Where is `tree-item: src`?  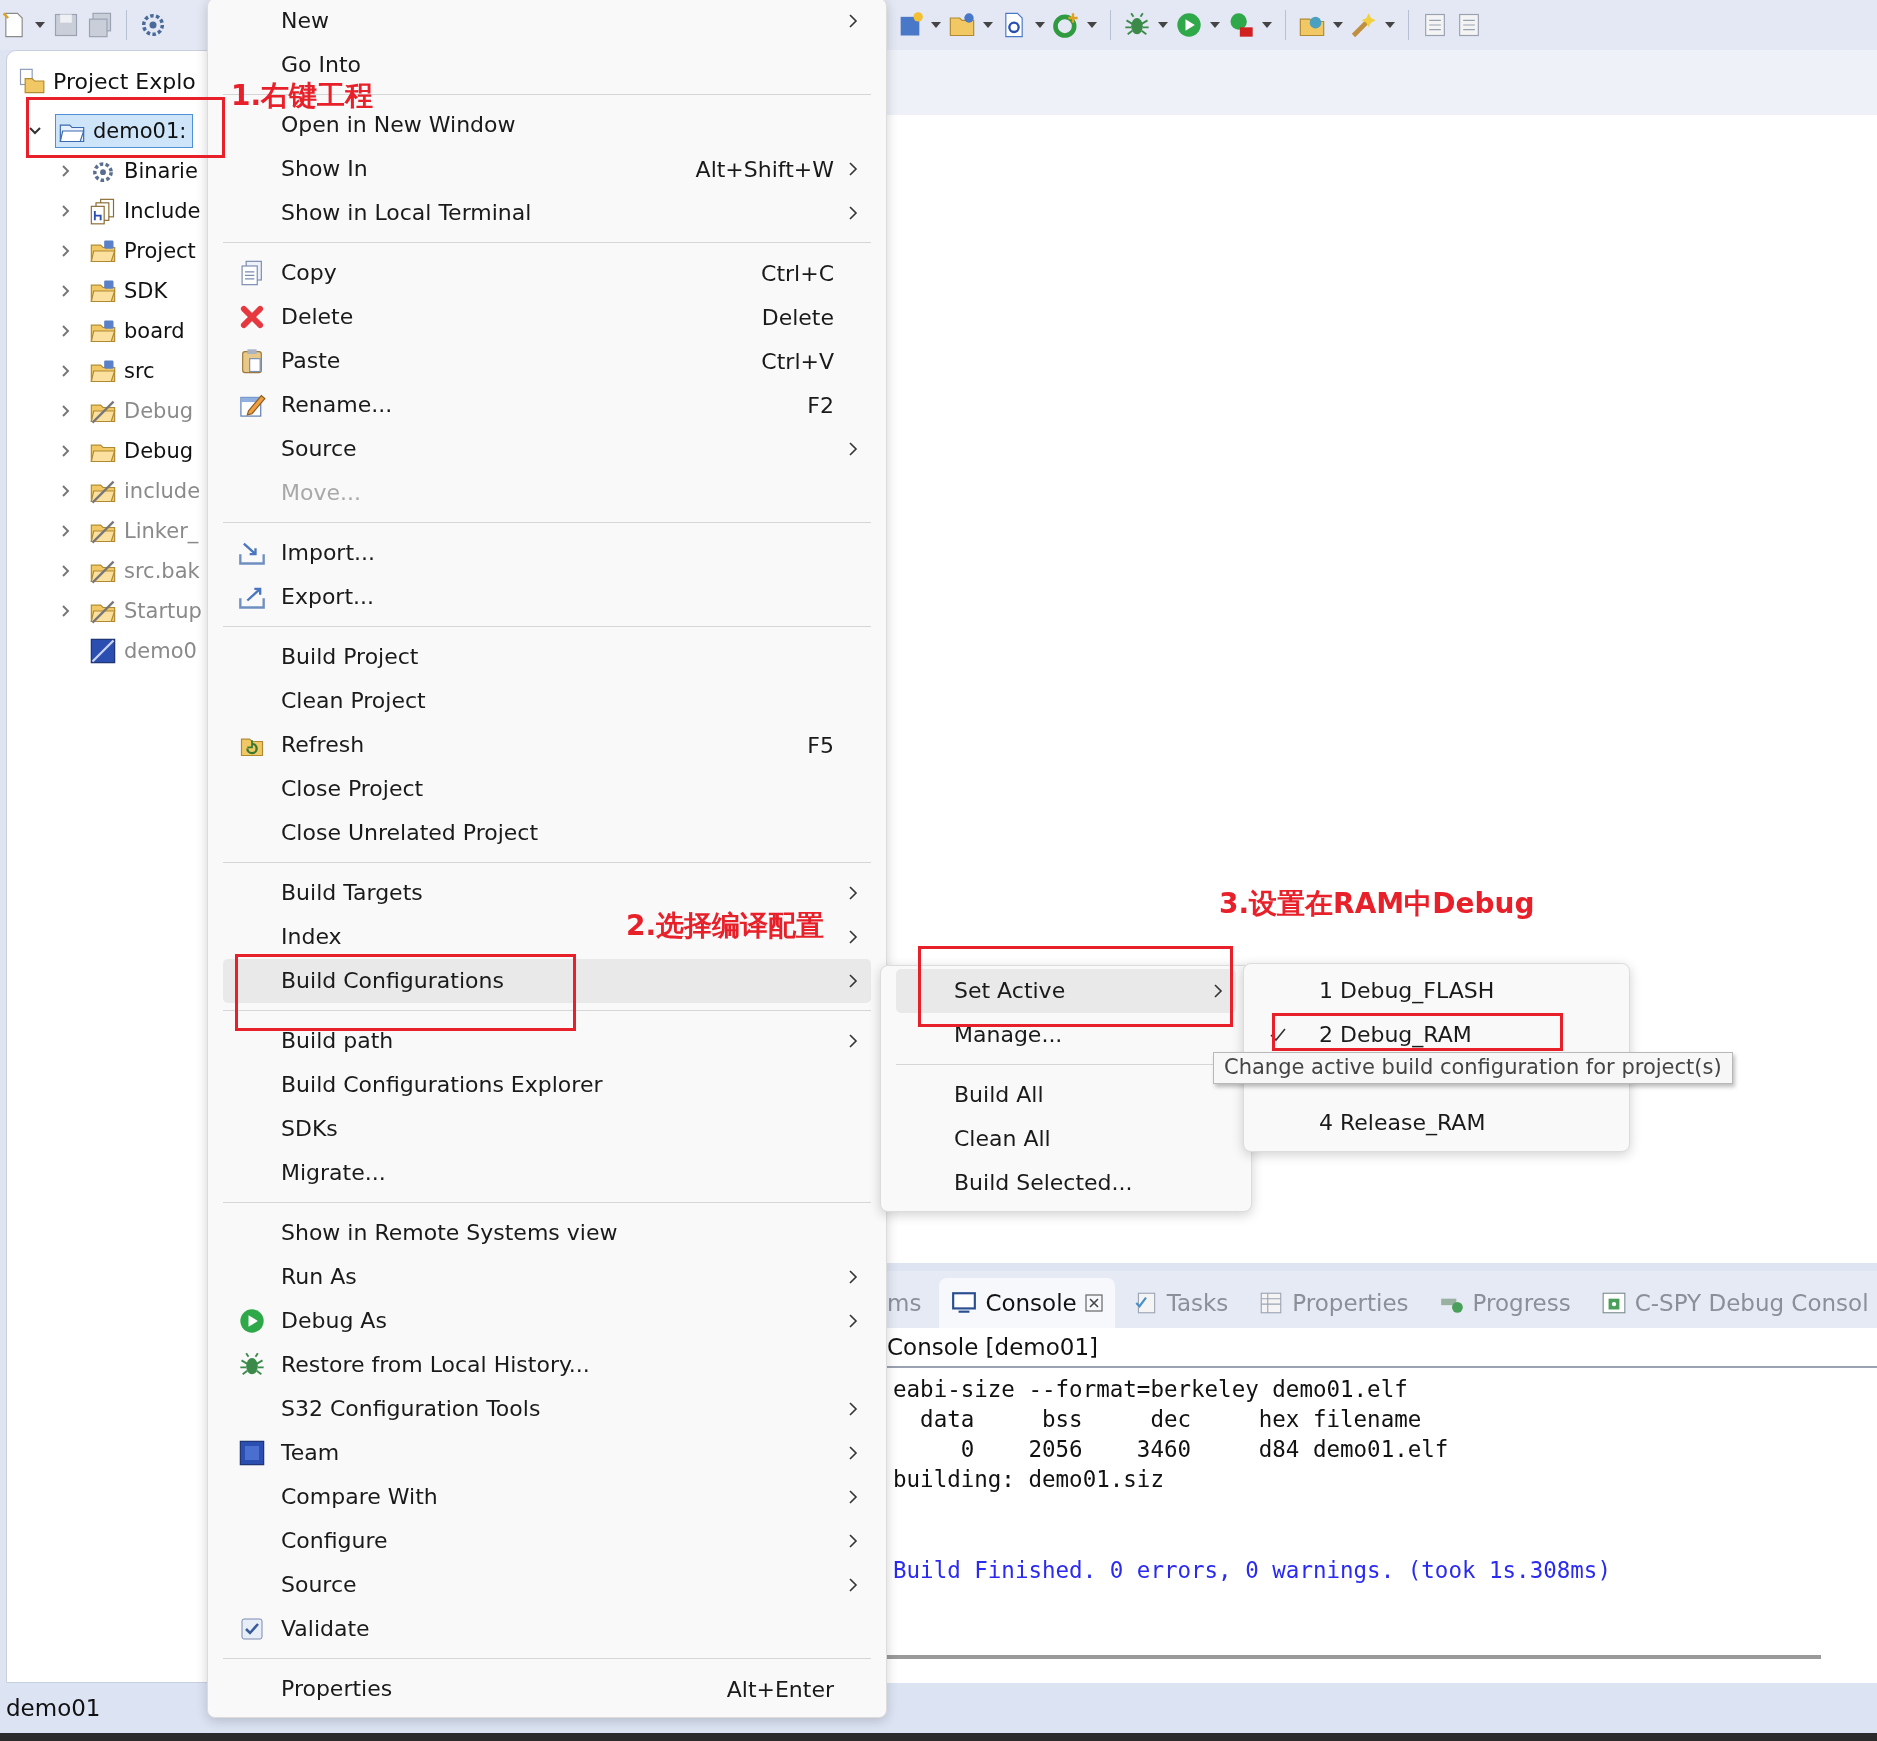 tree-item: src is located at coordinates (124, 371).